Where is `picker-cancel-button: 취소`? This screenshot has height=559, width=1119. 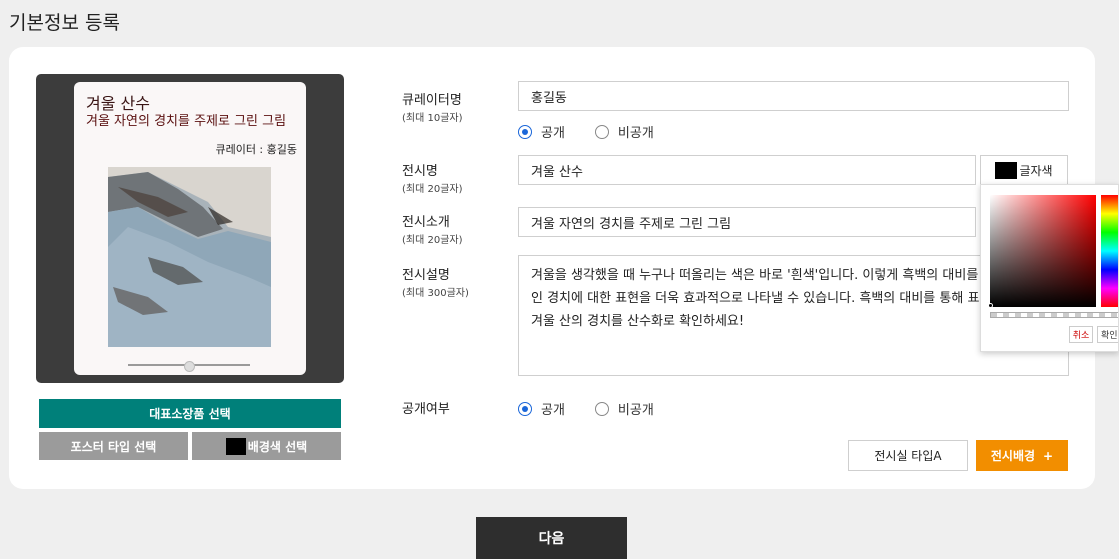 picker-cancel-button: 취소 is located at coordinates (1081, 334).